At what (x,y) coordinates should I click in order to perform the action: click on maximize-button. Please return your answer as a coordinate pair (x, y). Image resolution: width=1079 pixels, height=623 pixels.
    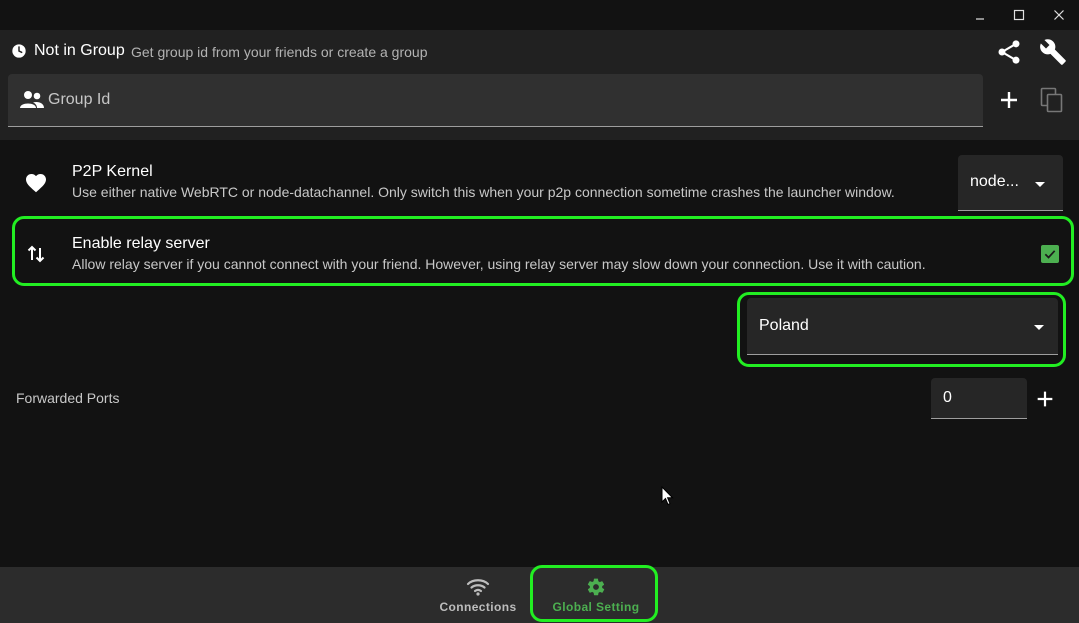
    Looking at the image, I should click on (1019, 15).